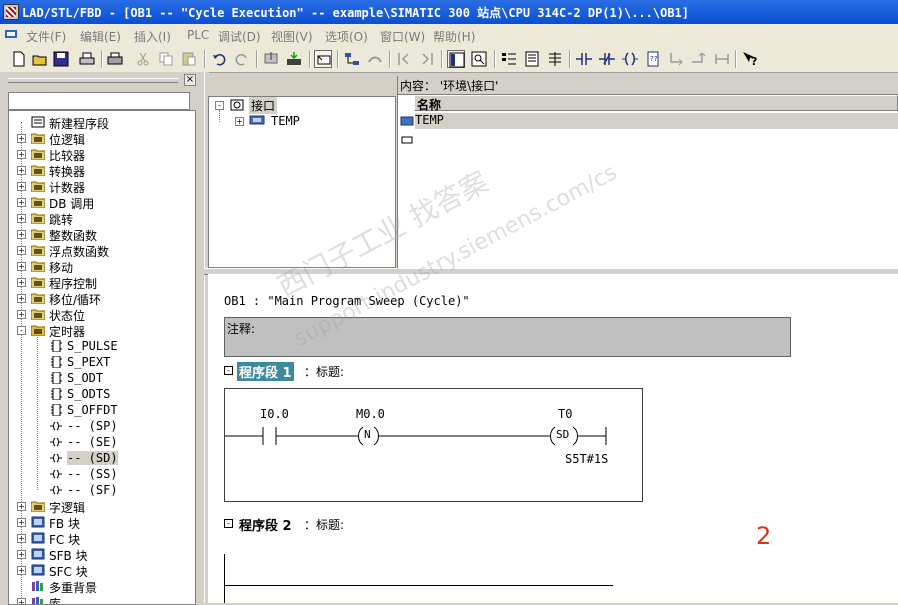 The height and width of the screenshot is (605, 898). Describe the element at coordinates (676, 59) in the screenshot. I see `branch-open-icon` at that location.